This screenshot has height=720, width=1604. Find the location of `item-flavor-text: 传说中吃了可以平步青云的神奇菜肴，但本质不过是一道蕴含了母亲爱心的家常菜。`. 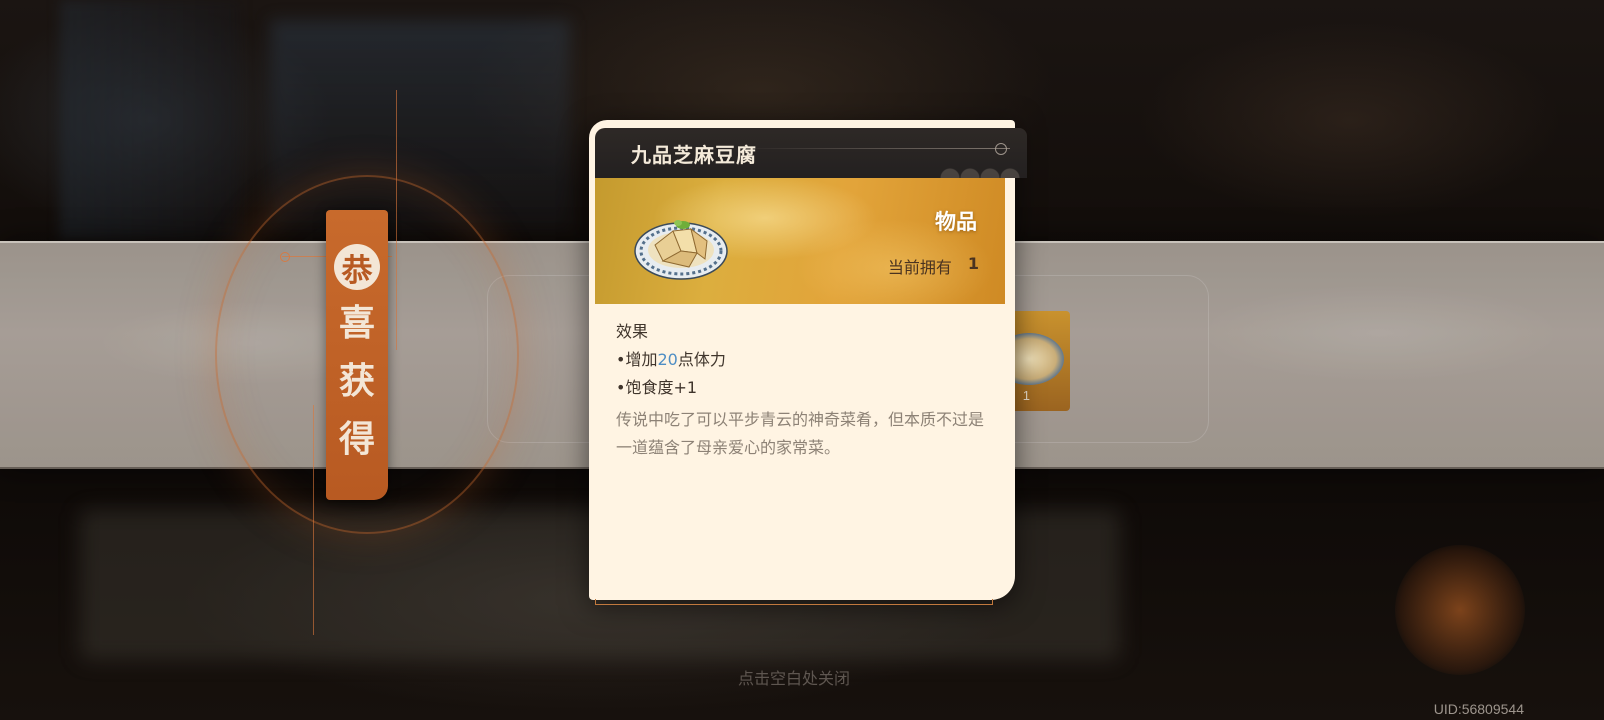

item-flavor-text: 传说中吃了可以平步青云的神奇菜肴，但本质不过是一道蕴含了母亲爱心的家常菜。 is located at coordinates (800, 433).